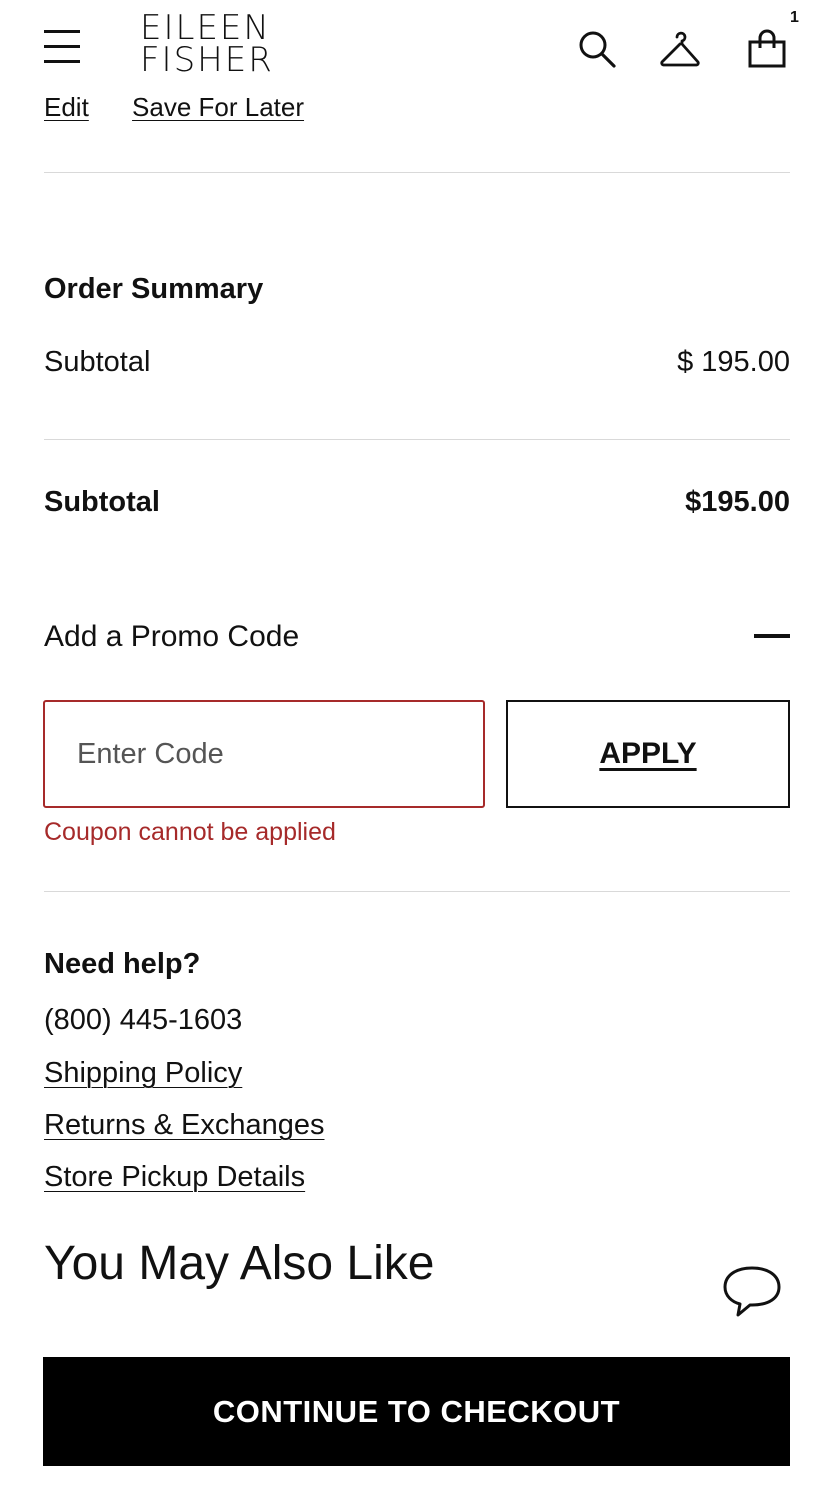 This screenshot has height=1500, width=833. What do you see at coordinates (102, 502) in the screenshot?
I see `total-label: Subtotal` at bounding box center [102, 502].